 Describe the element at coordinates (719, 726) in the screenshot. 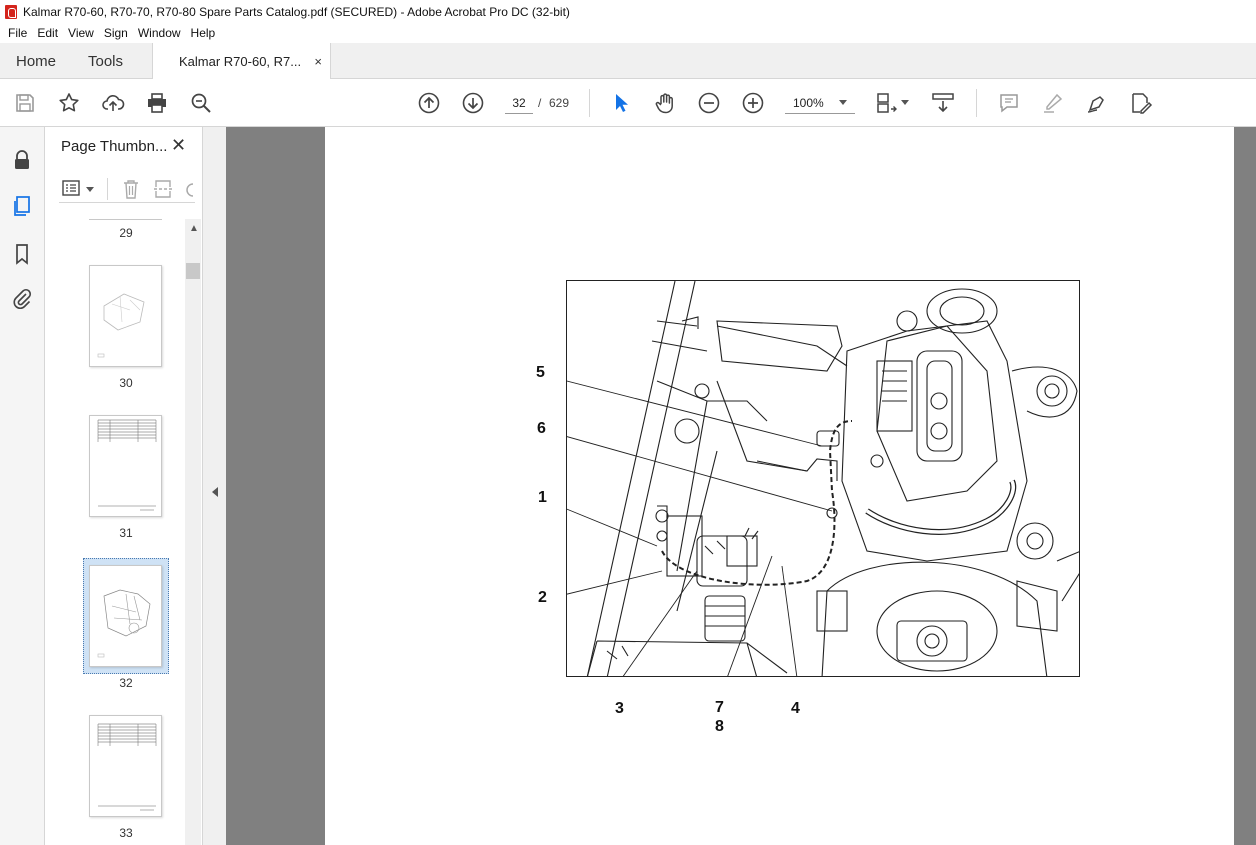

I see `callout-8: 8` at that location.